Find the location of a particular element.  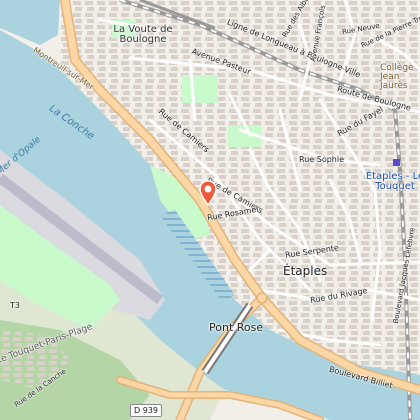

park-north is located at coordinates (200, 89).